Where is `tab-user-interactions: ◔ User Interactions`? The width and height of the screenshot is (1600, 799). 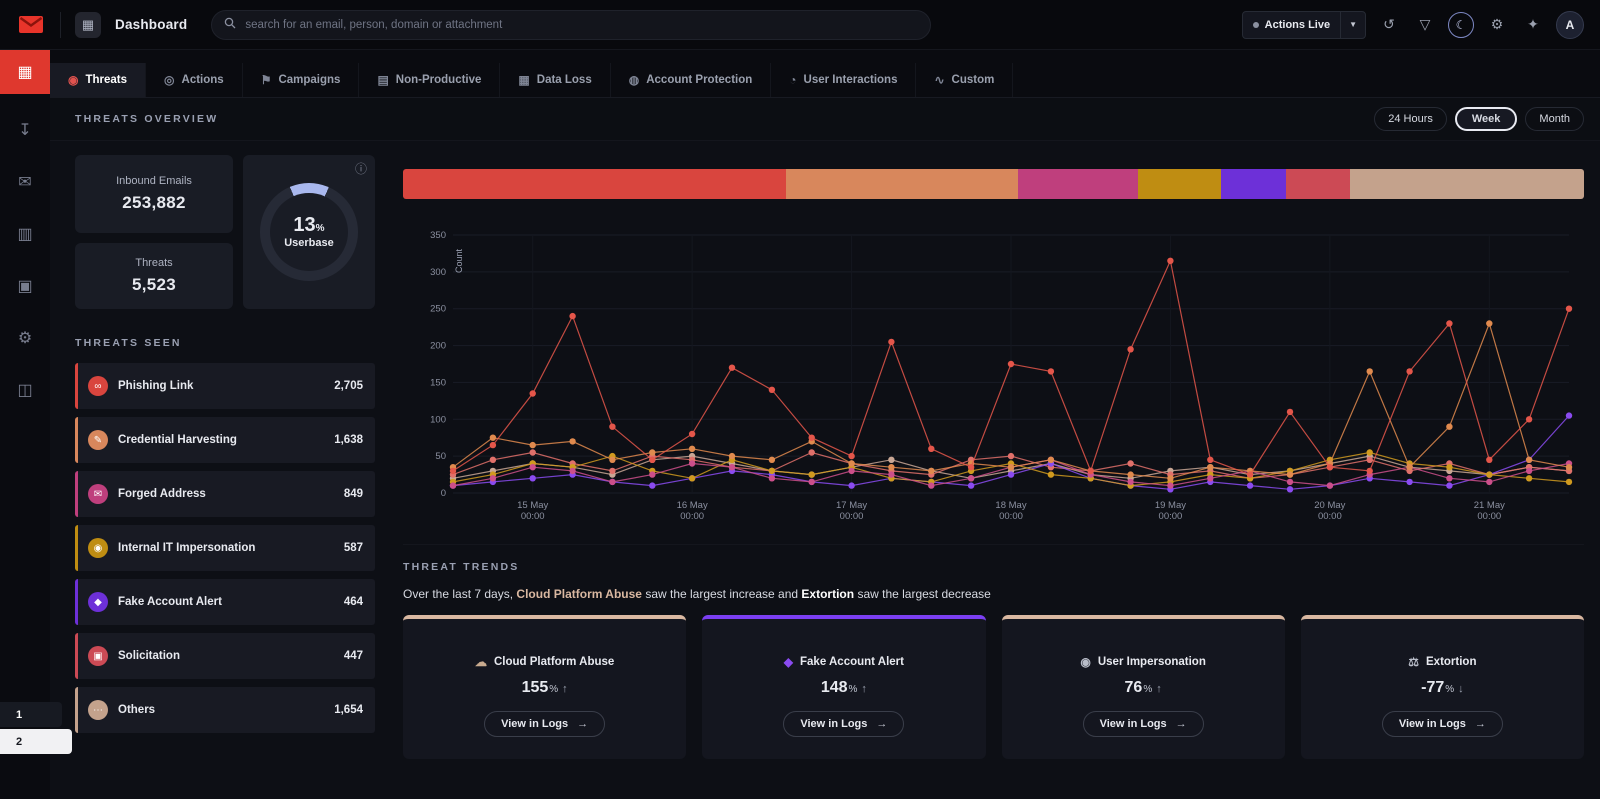
tab-user-interactions: ◔ User Interactions is located at coordinates (844, 80).